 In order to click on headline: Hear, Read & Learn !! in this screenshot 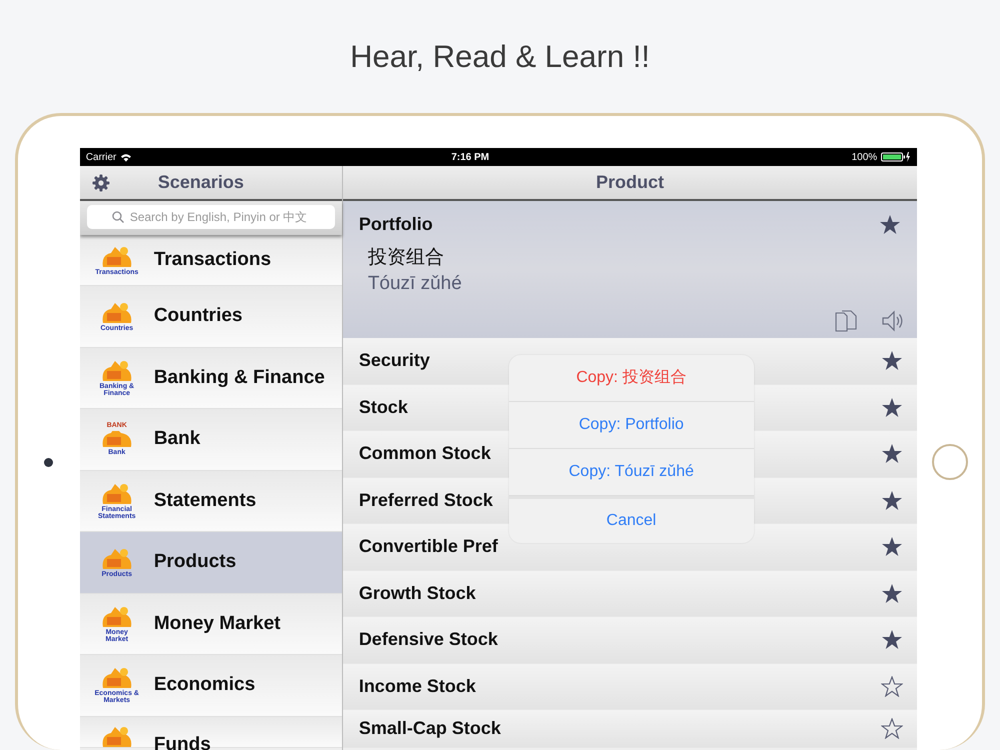, I will do `click(500, 57)`.